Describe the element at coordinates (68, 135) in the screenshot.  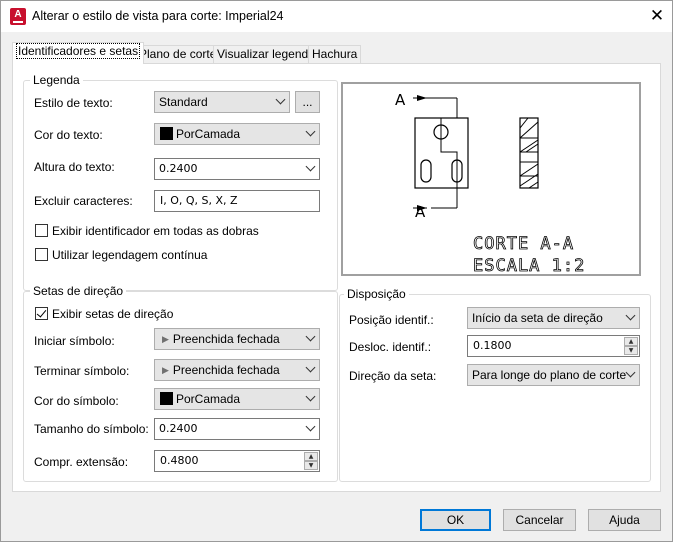
I see `cor-texto-label: Cor do texto:` at that location.